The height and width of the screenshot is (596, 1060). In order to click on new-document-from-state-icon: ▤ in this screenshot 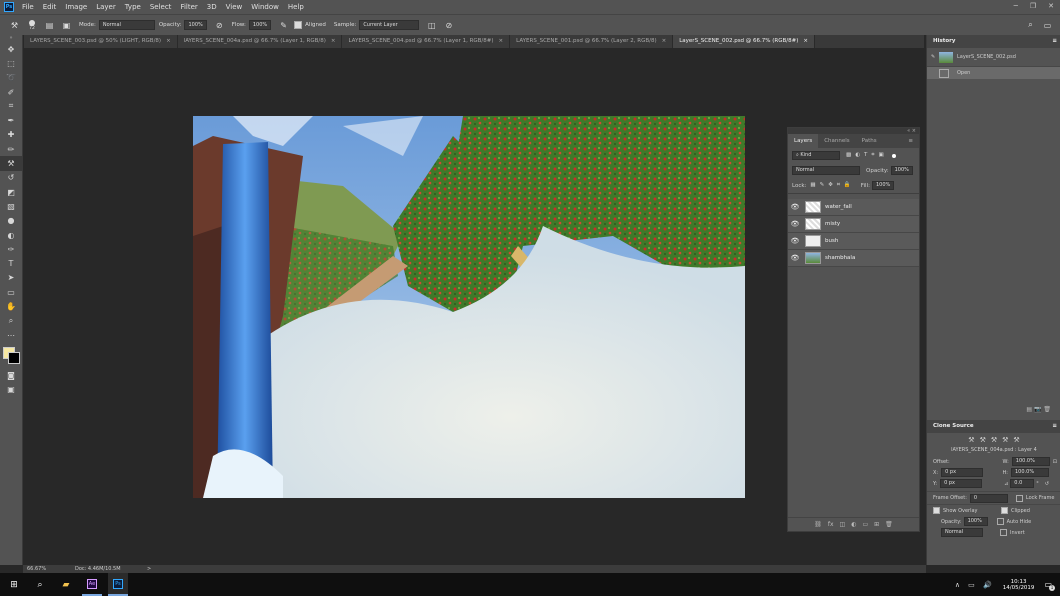, I will do `click(1029, 409)`.